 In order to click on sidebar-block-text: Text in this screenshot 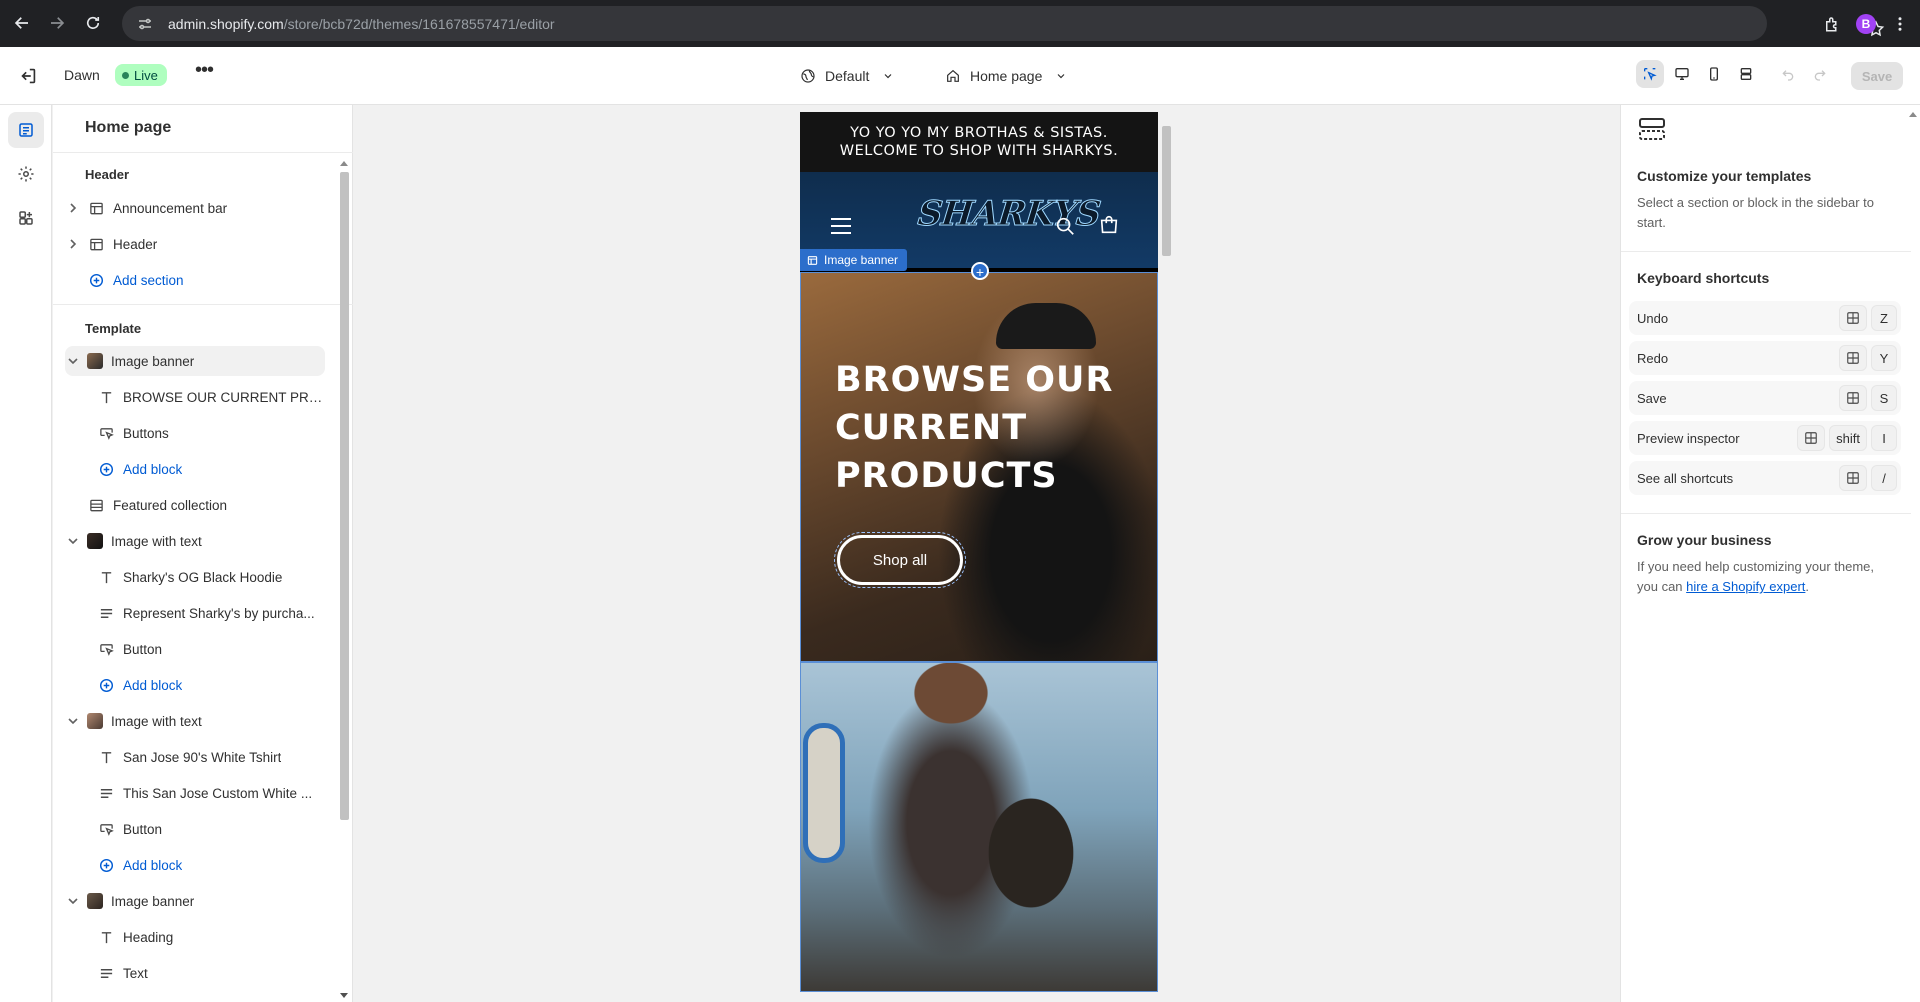, I will do `click(211, 973)`.